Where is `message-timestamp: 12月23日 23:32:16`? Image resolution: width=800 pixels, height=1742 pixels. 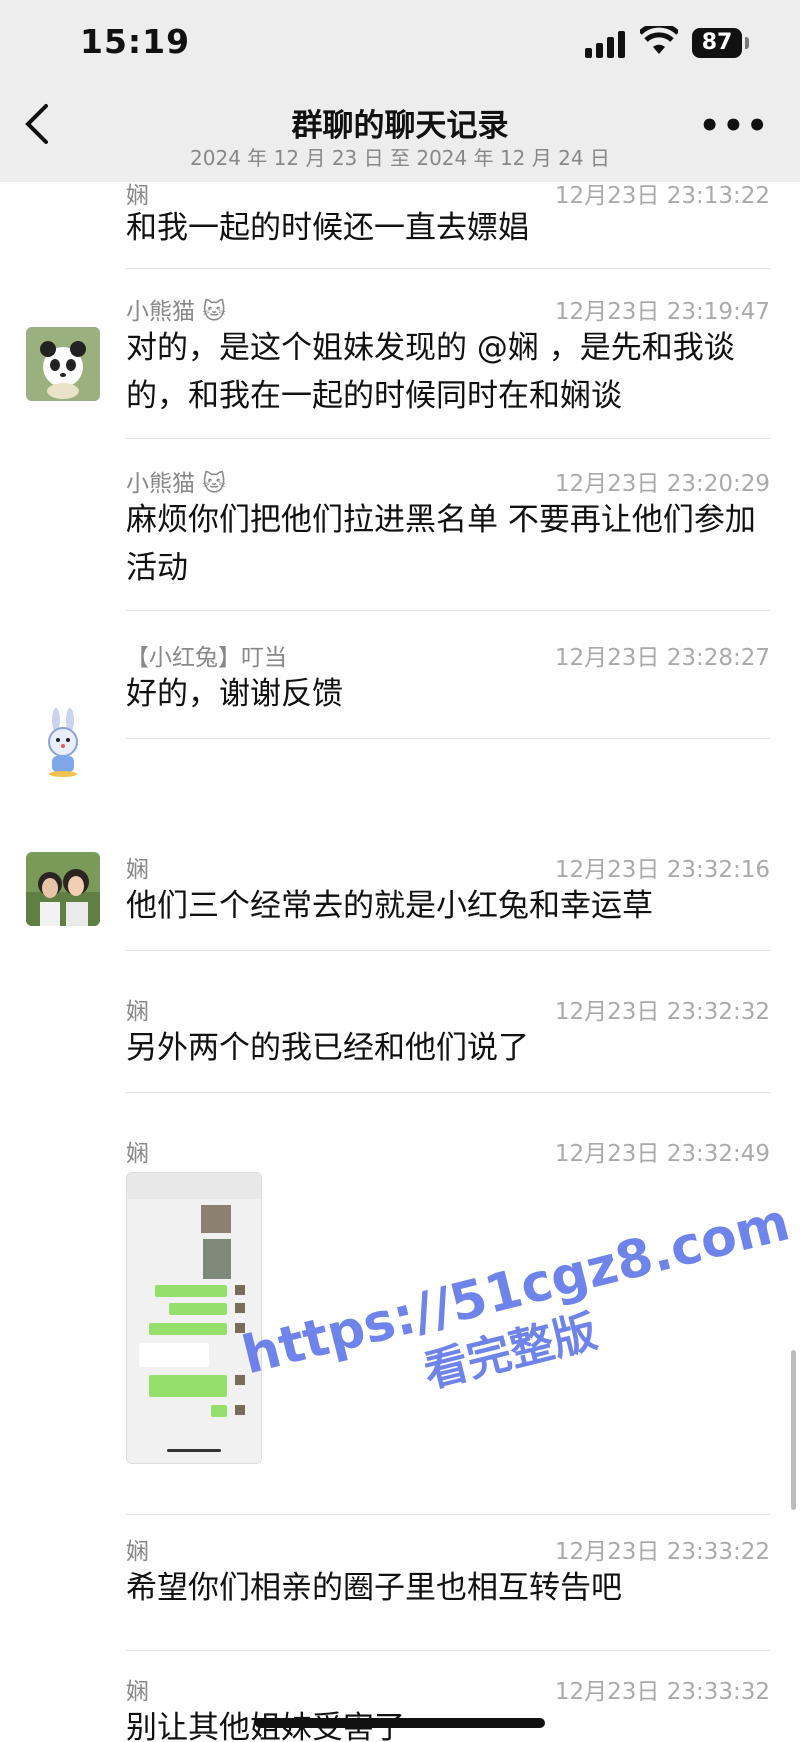 message-timestamp: 12月23日 23:32:16 is located at coordinates (662, 870).